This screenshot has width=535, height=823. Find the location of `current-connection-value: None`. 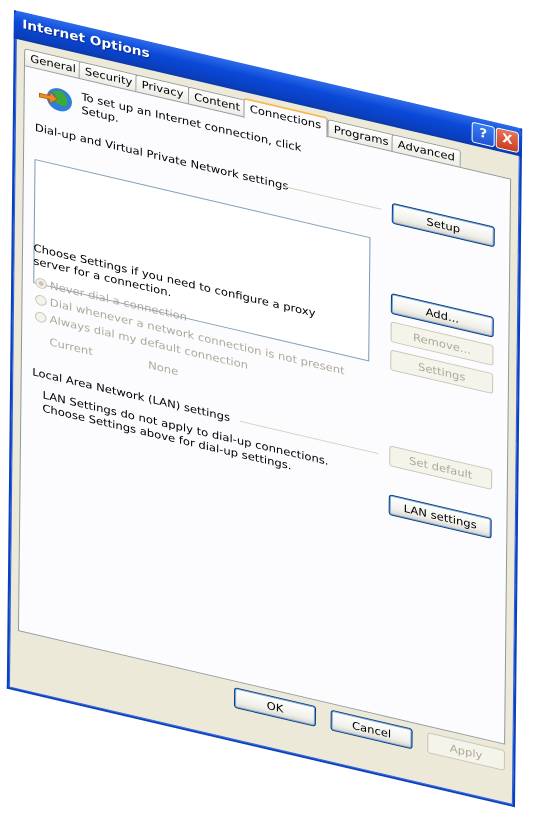

current-connection-value: None is located at coordinates (163, 368).